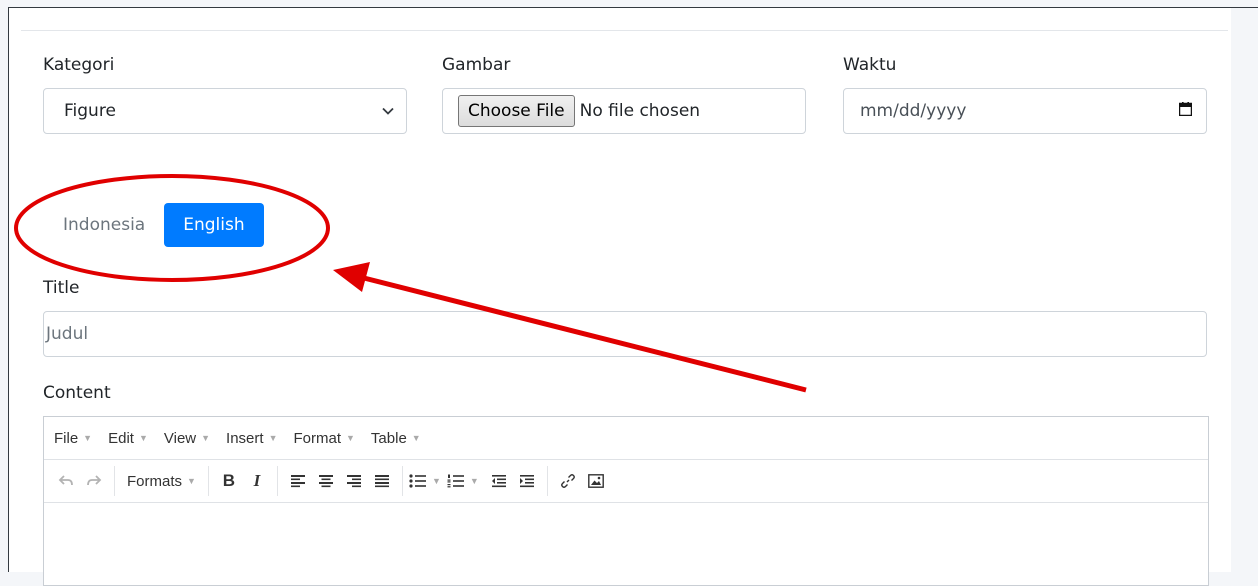  I want to click on image-icon, so click(596, 481).